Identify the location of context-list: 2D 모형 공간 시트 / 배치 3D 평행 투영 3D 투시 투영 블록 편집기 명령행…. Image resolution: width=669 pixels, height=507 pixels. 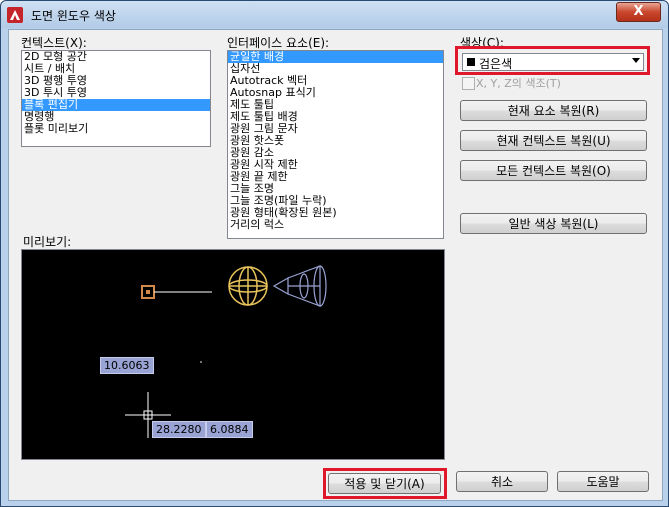
(116, 98).